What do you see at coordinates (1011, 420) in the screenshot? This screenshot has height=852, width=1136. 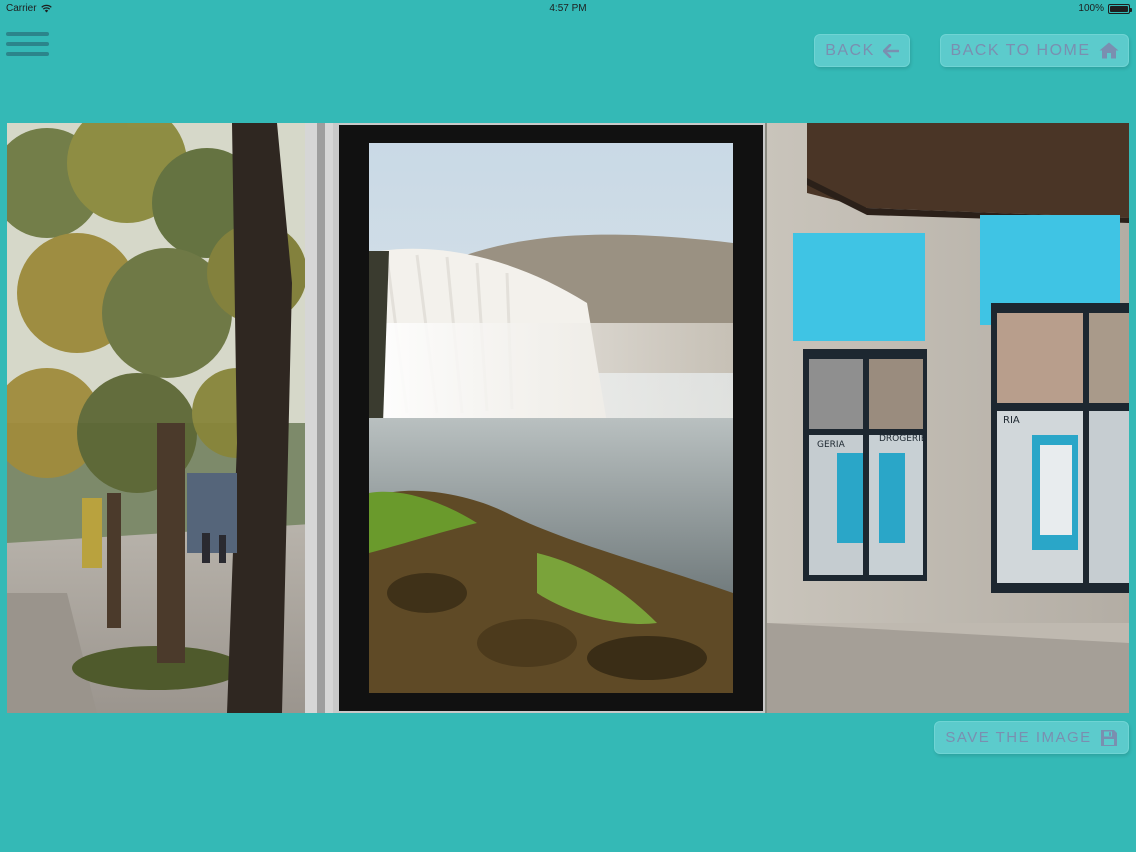 I see `shop-sign-far: RIA` at bounding box center [1011, 420].